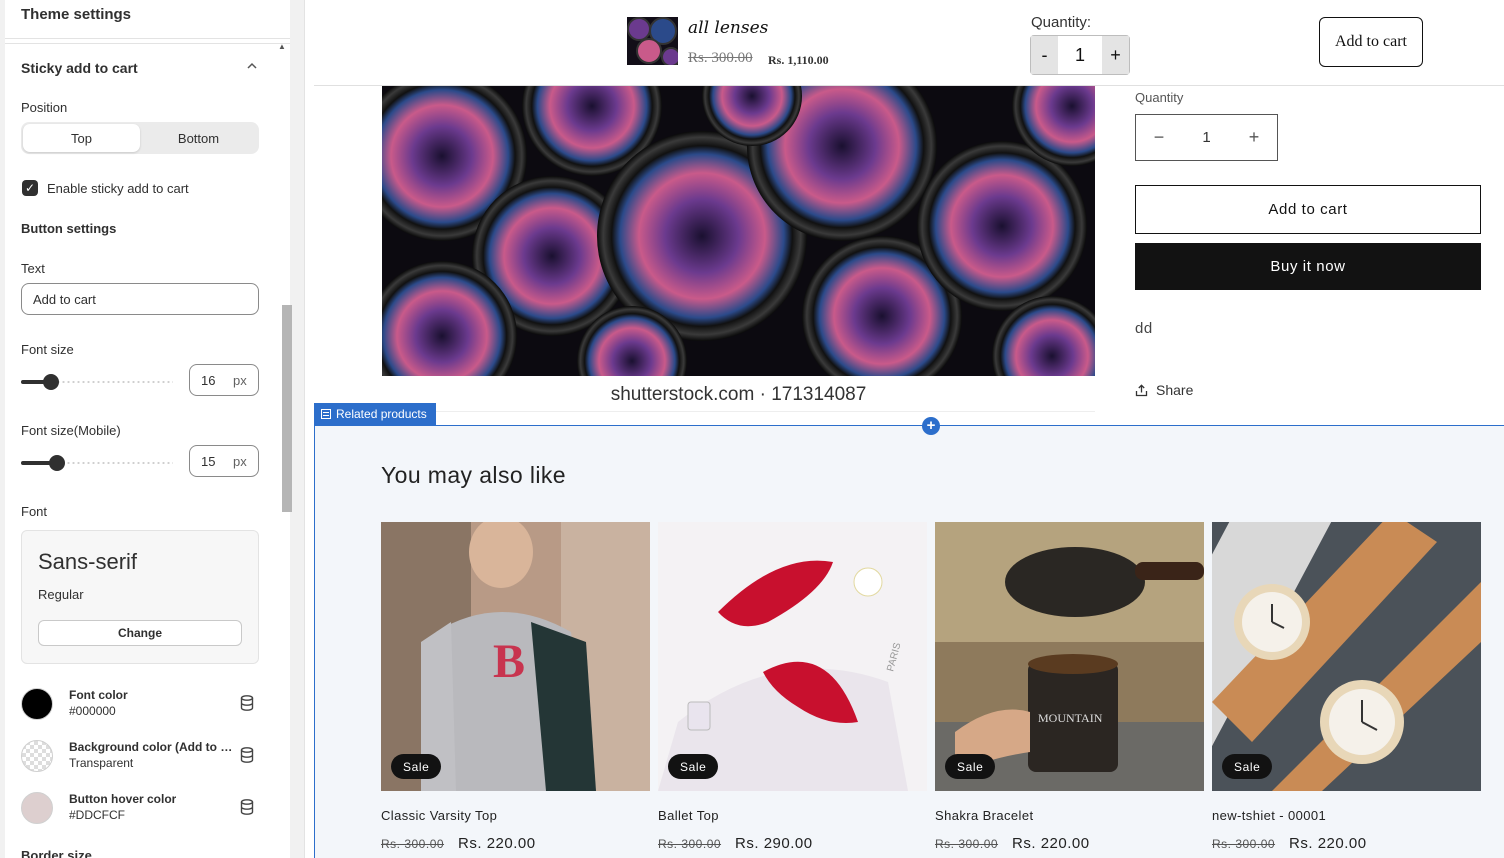 The width and height of the screenshot is (1504, 858). I want to click on product-thumbnail, so click(652, 41).